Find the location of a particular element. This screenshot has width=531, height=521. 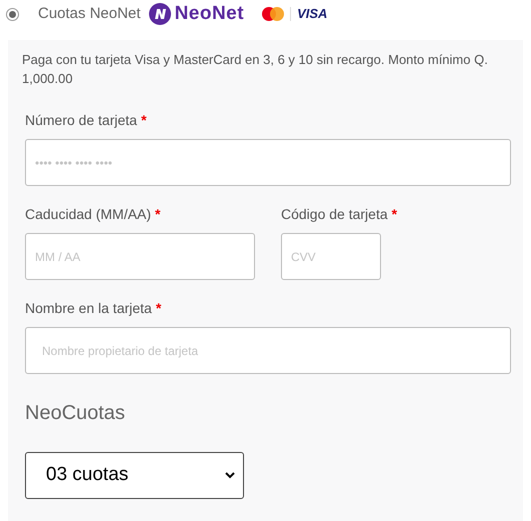

input-field: MM / AA is located at coordinates (140, 256).